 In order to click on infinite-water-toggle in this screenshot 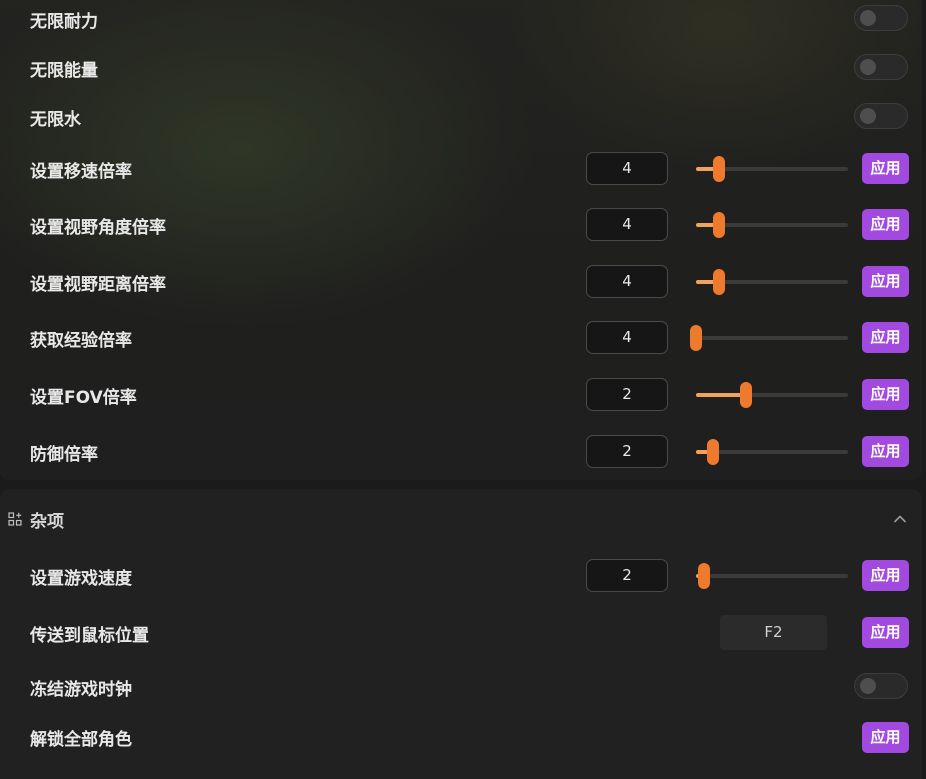, I will do `click(881, 116)`.